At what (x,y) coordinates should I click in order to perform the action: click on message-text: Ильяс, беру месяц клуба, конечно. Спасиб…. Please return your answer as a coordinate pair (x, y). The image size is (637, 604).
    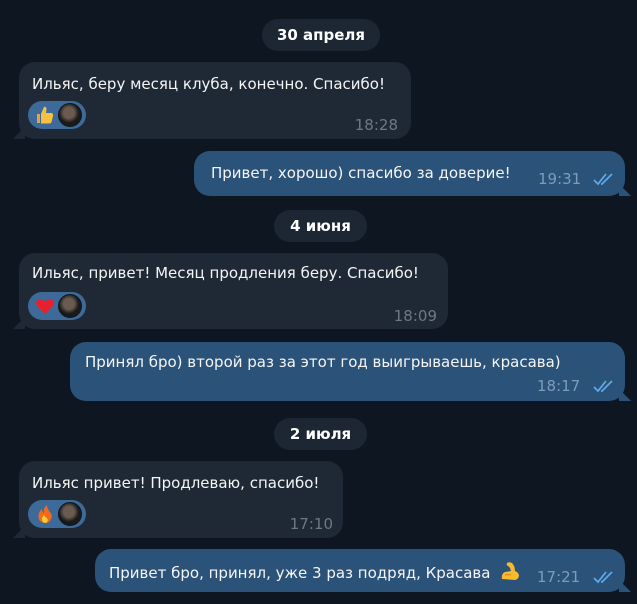
    Looking at the image, I should click on (208, 84).